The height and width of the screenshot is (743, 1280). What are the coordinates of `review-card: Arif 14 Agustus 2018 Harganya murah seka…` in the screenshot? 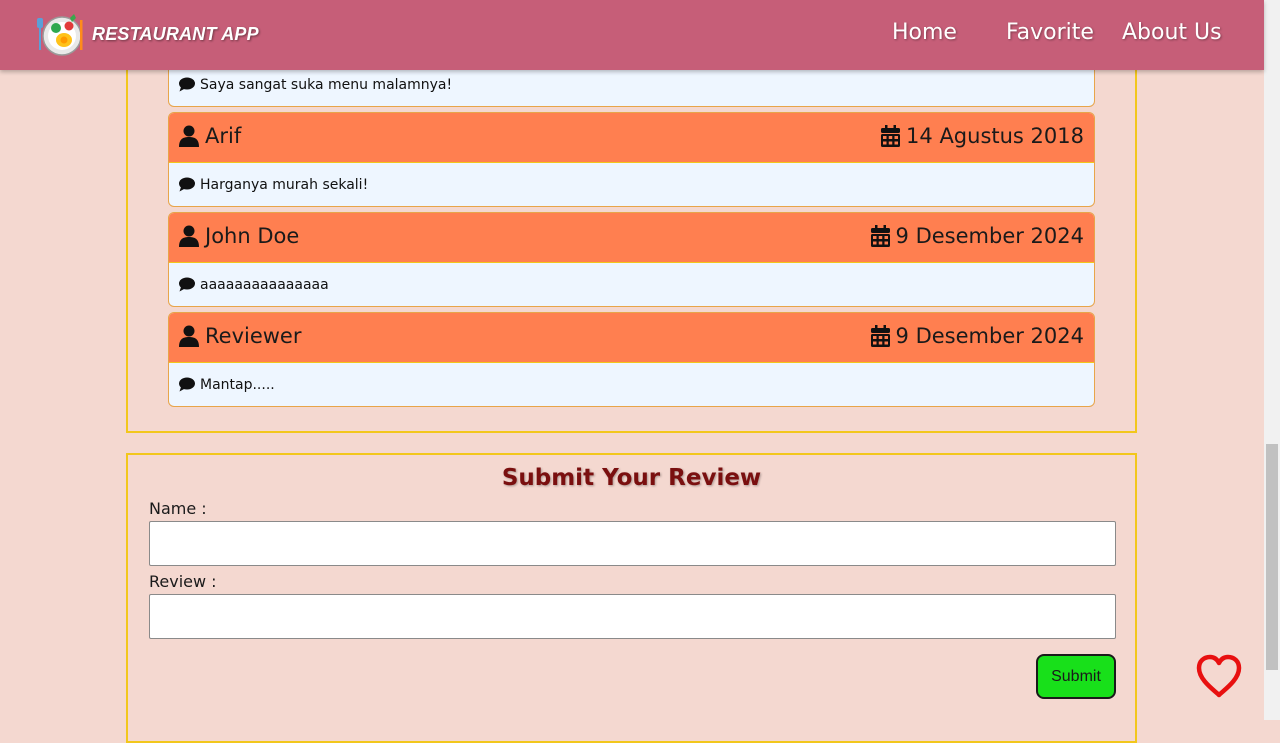 It's located at (631, 159).